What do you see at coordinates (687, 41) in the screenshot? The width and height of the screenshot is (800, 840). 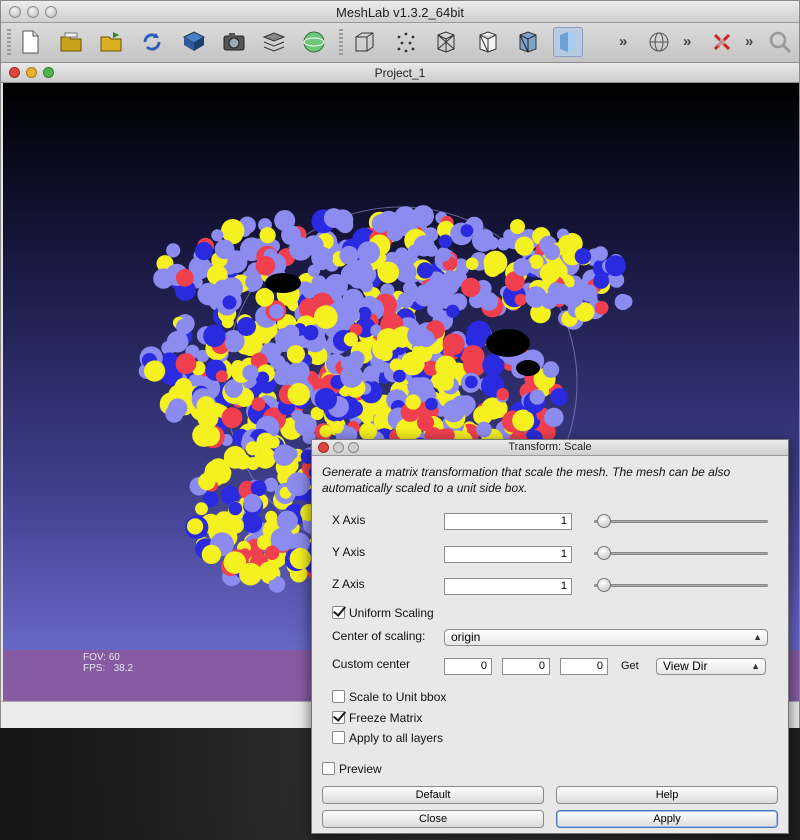 I see `toolbar-overflow-chevron-2: »` at bounding box center [687, 41].